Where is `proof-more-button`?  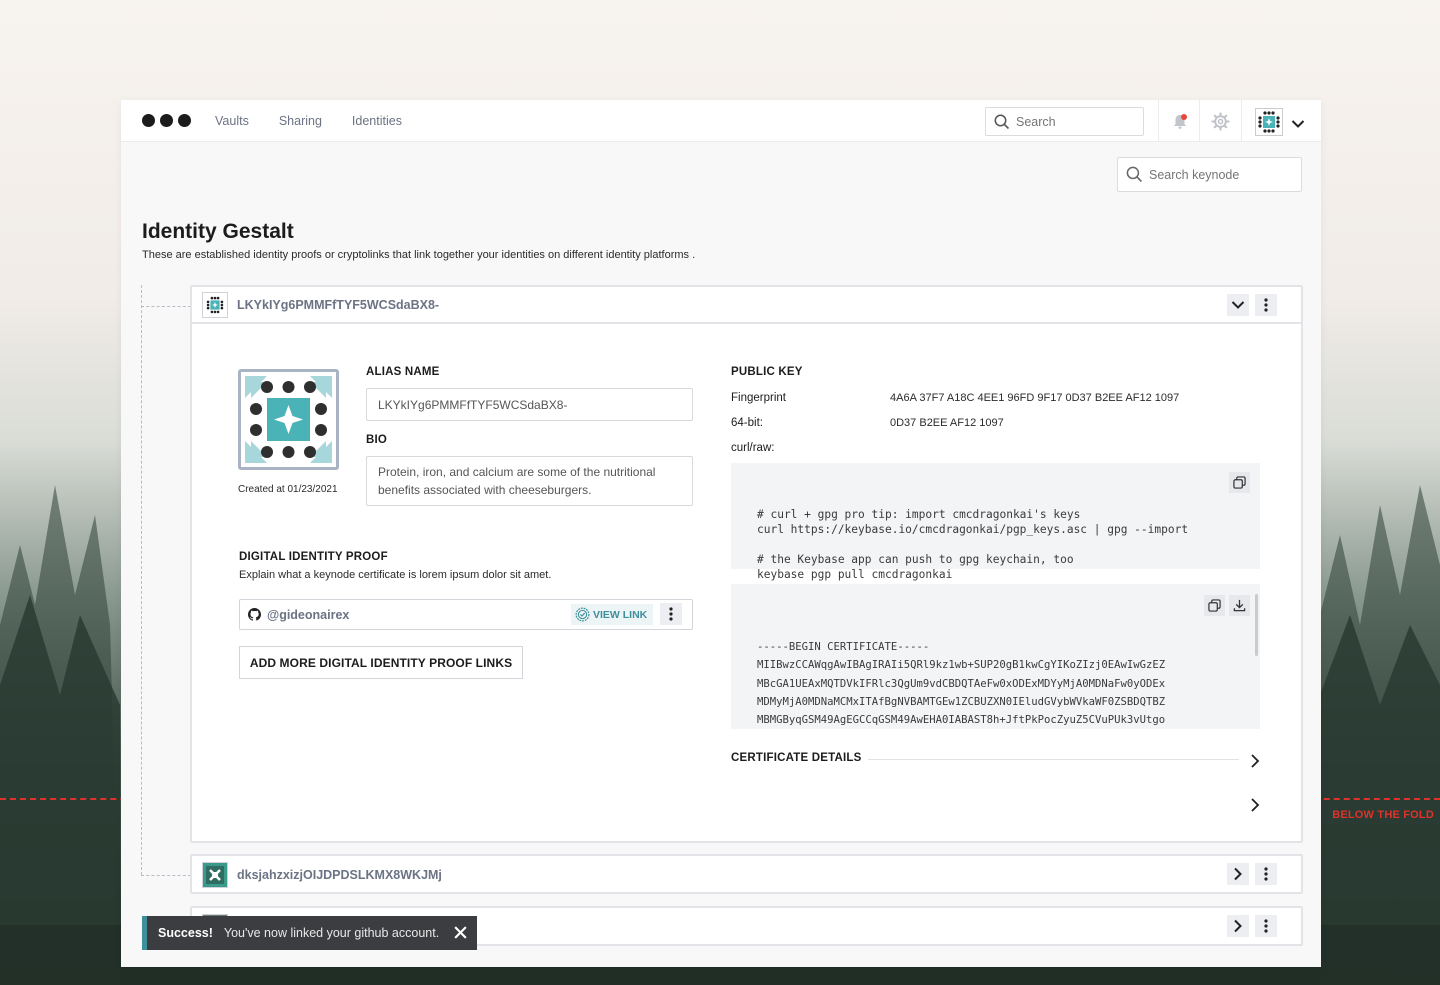 proof-more-button is located at coordinates (671, 614).